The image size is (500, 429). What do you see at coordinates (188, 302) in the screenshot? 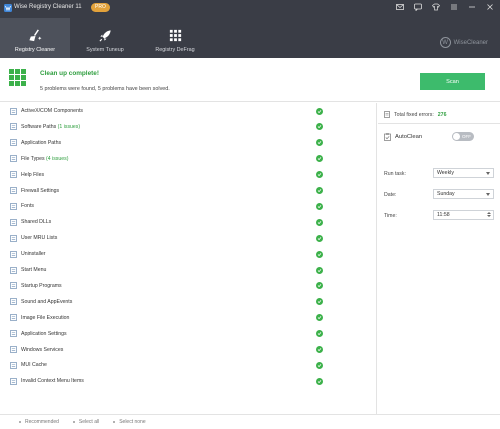
I see `list-item: Sound and AppEvents` at bounding box center [188, 302].